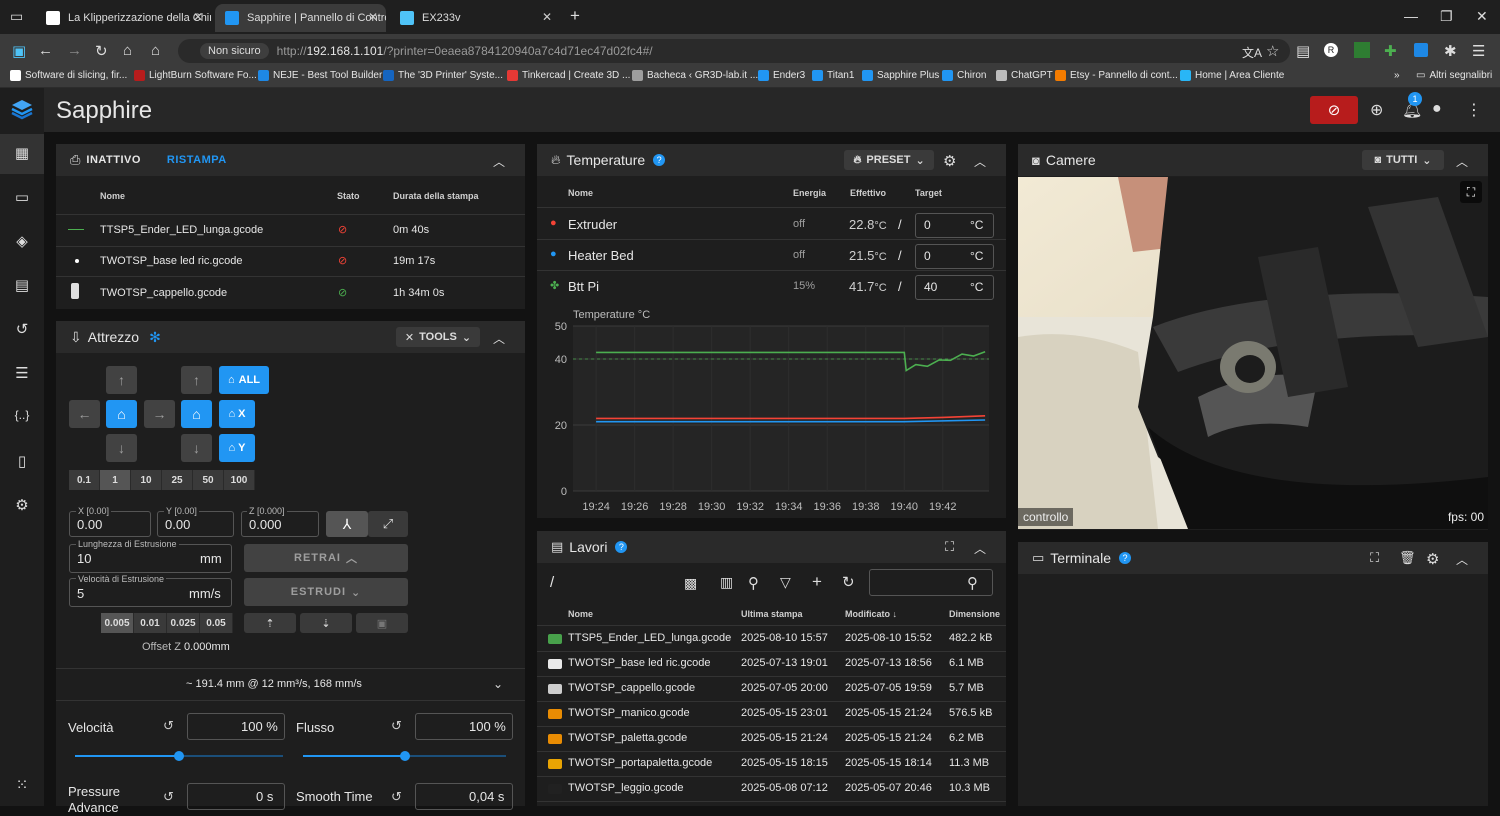 This screenshot has width=1500, height=816. I want to click on zoffset-step-button: 0.025, so click(183, 623).